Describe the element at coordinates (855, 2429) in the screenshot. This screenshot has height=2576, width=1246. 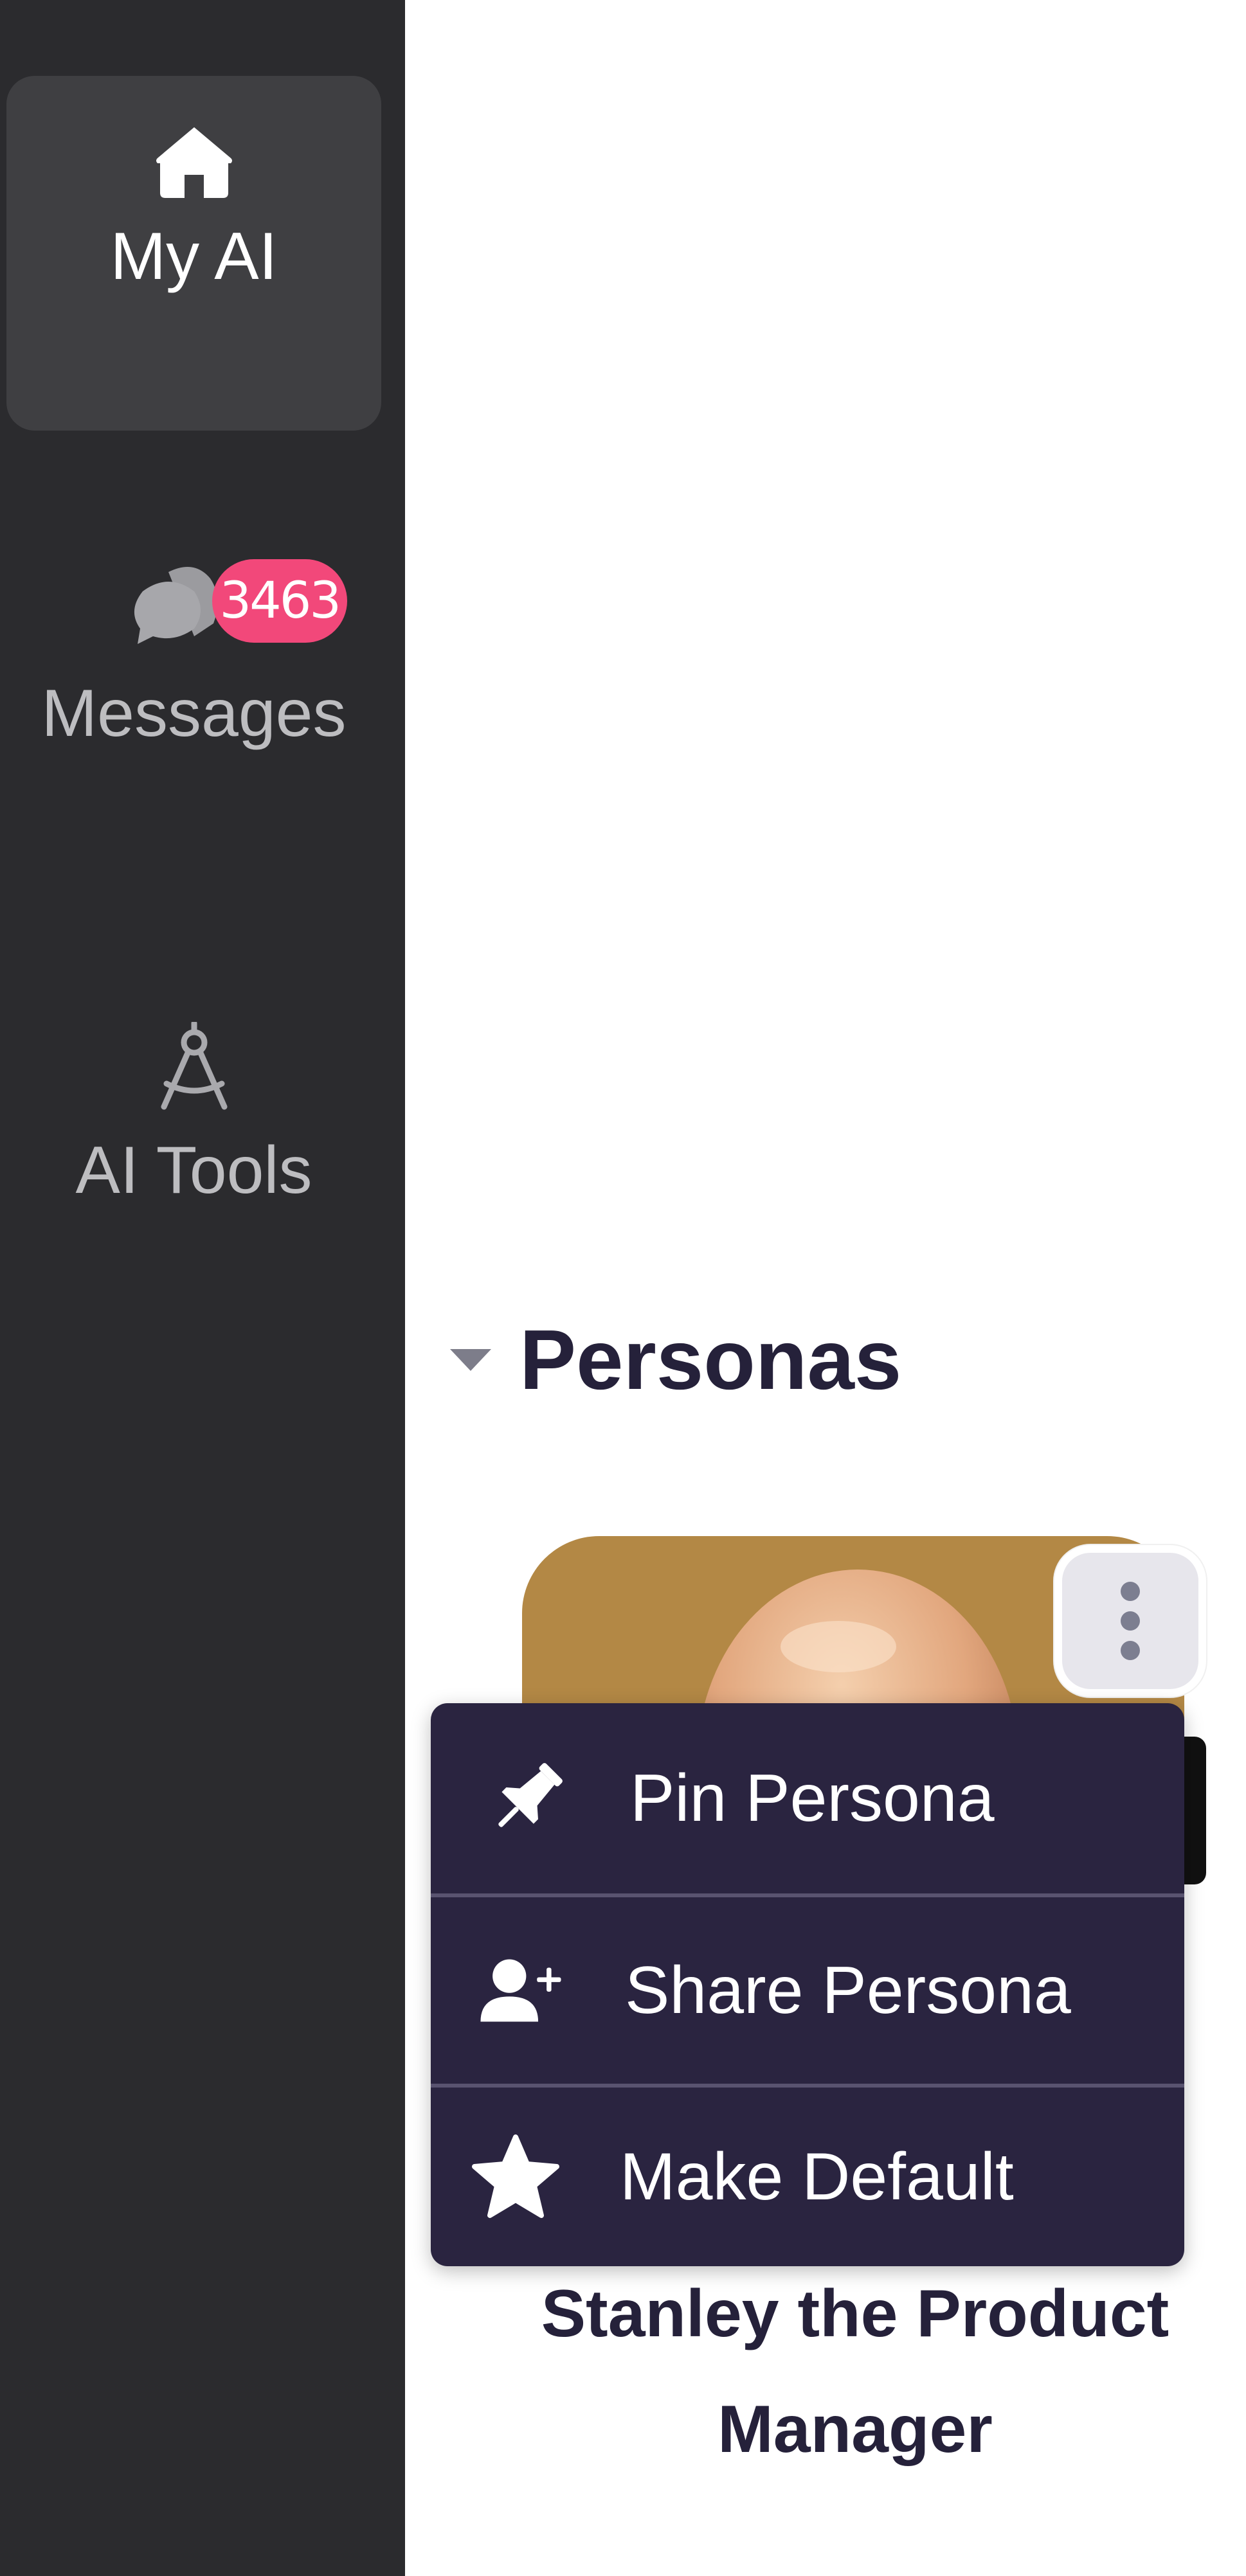
I see `persona-name-line: Manager` at that location.